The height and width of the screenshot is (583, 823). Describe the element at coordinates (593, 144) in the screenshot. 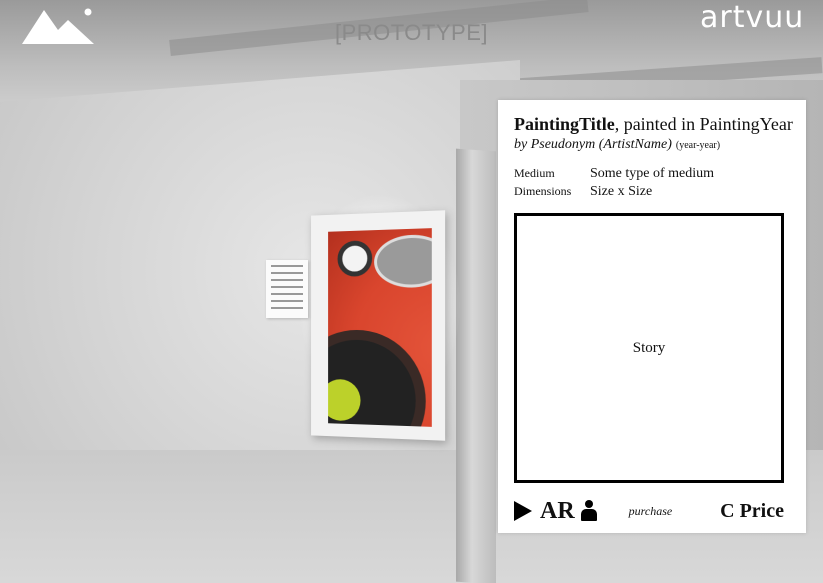

I see `artist-name: by Pseudonym (ArtistName)` at that location.